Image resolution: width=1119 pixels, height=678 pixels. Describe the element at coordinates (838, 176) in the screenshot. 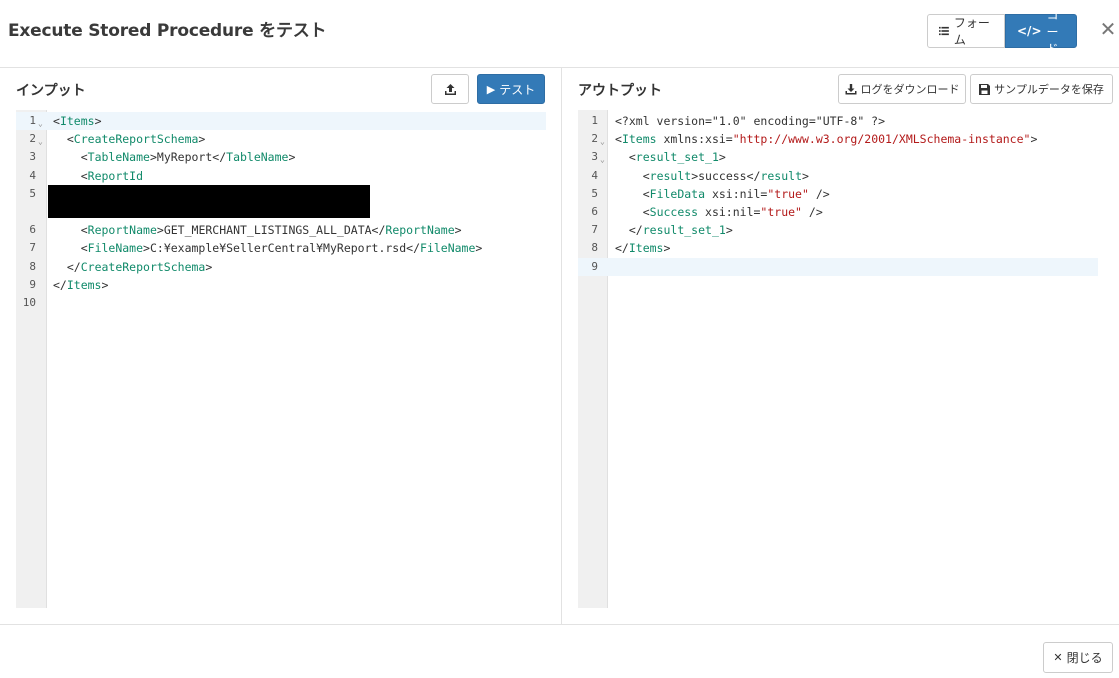

I see `code-line: 4 <result>success</result>` at that location.